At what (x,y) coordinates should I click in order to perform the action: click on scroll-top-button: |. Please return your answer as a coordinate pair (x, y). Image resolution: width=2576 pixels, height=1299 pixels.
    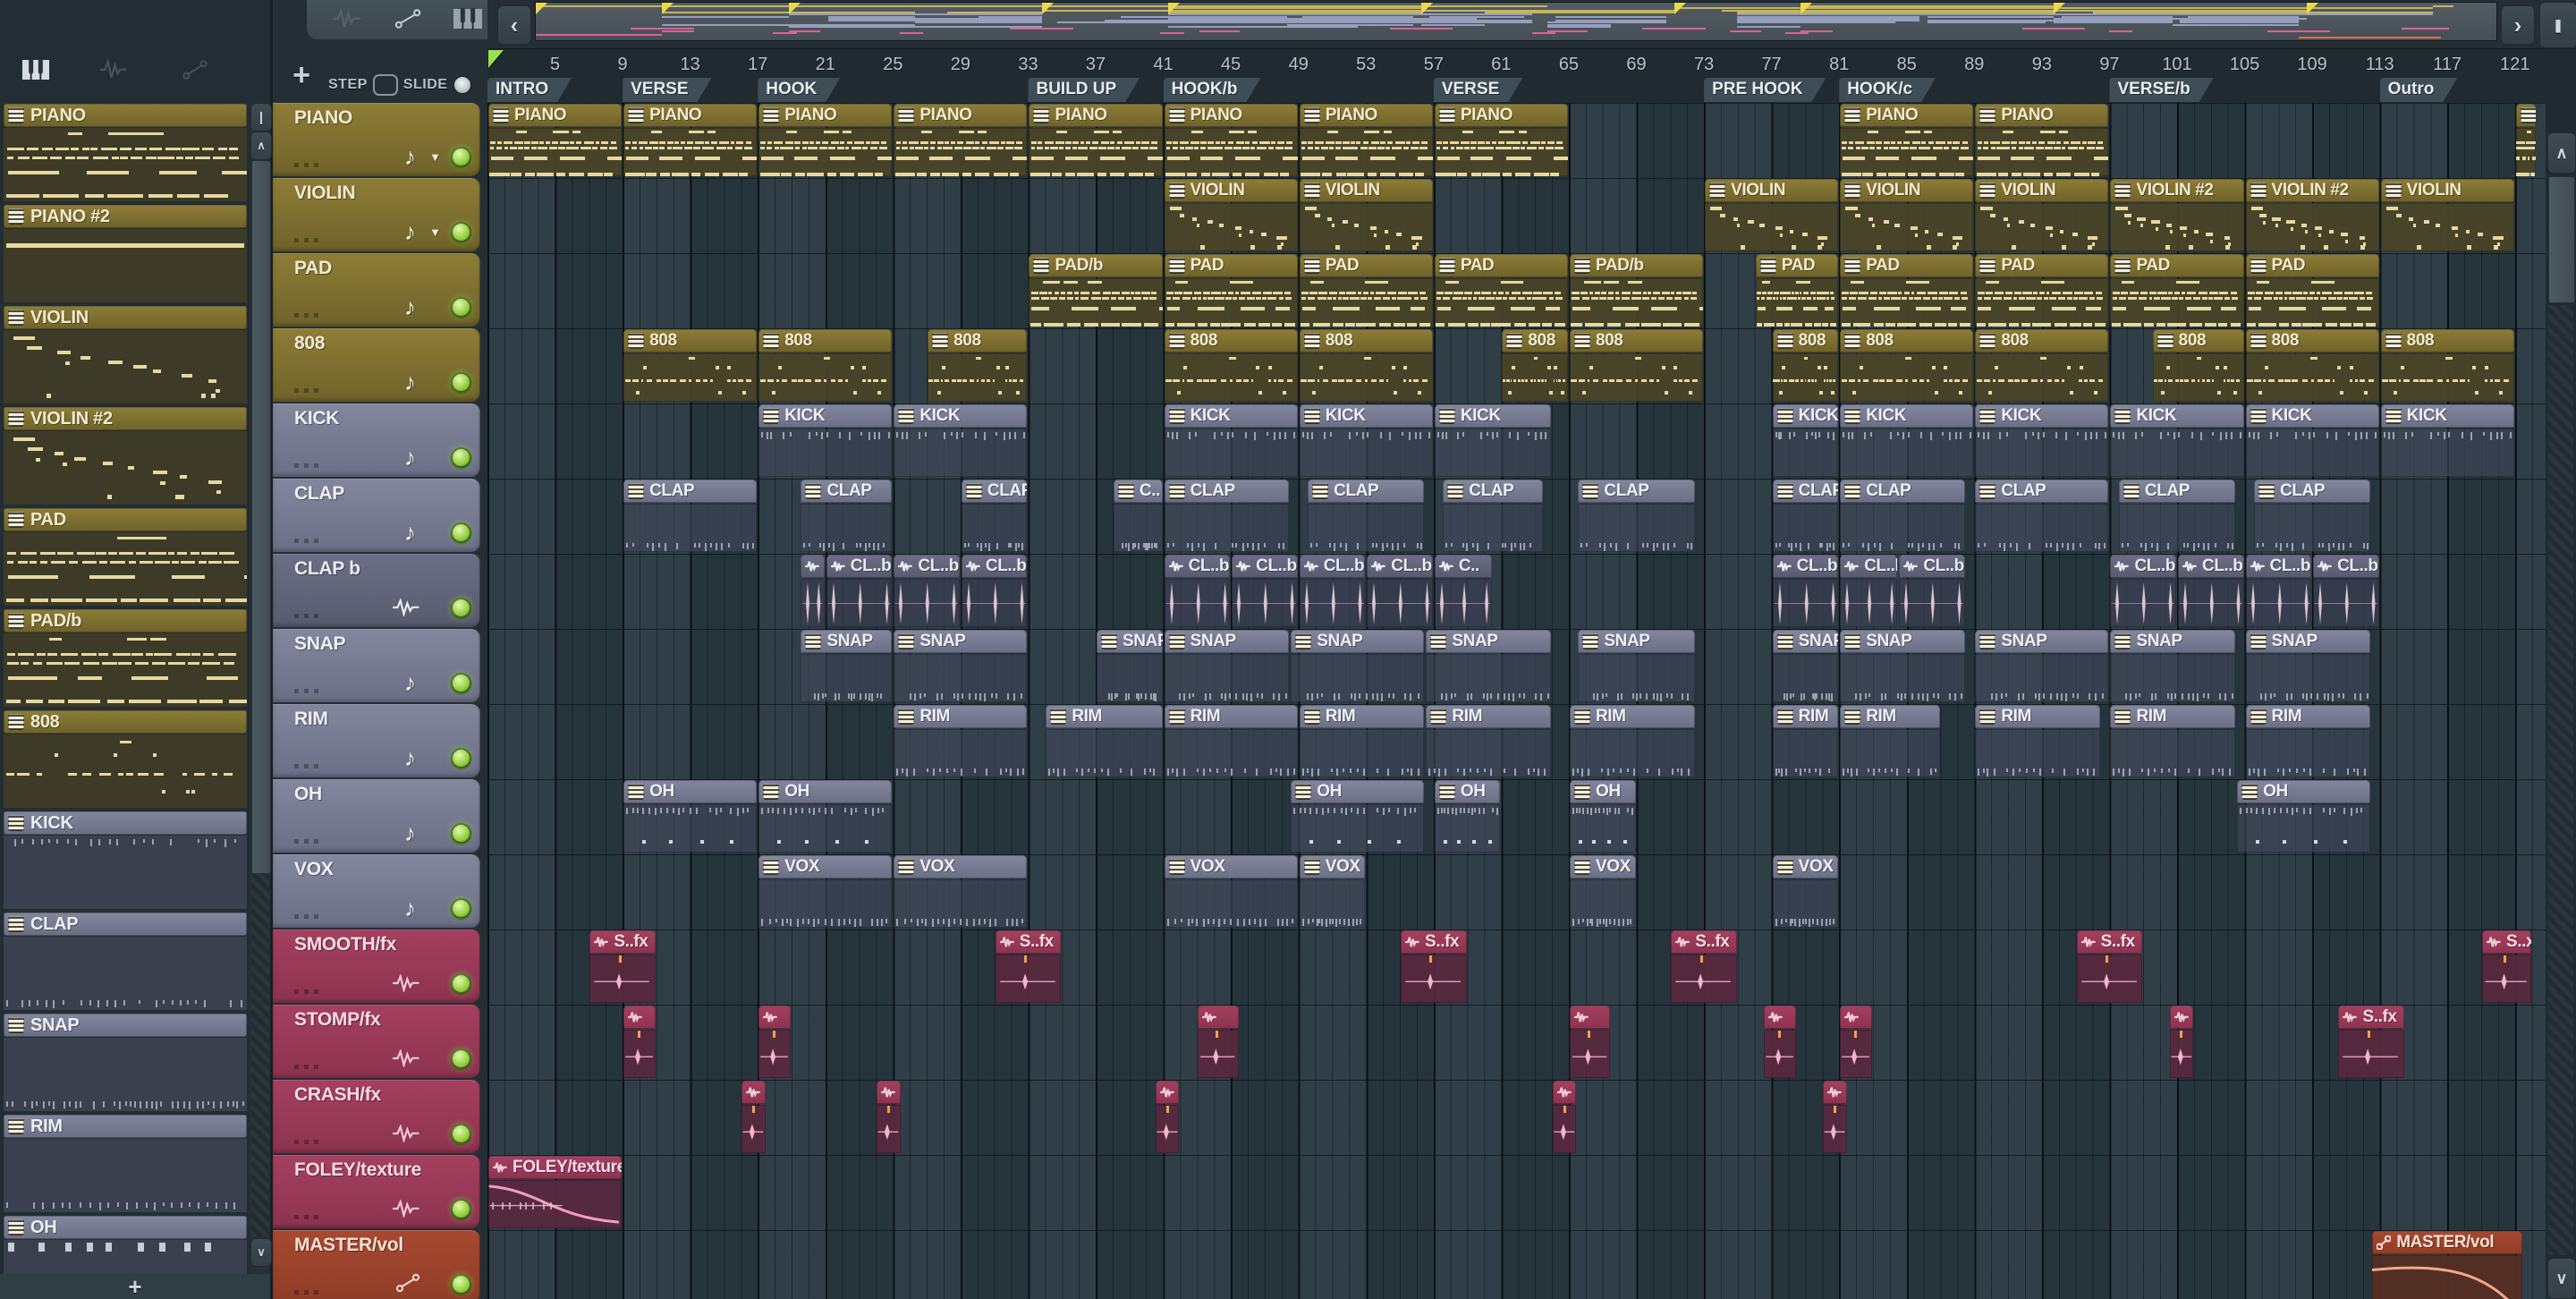
    Looking at the image, I should click on (261, 117).